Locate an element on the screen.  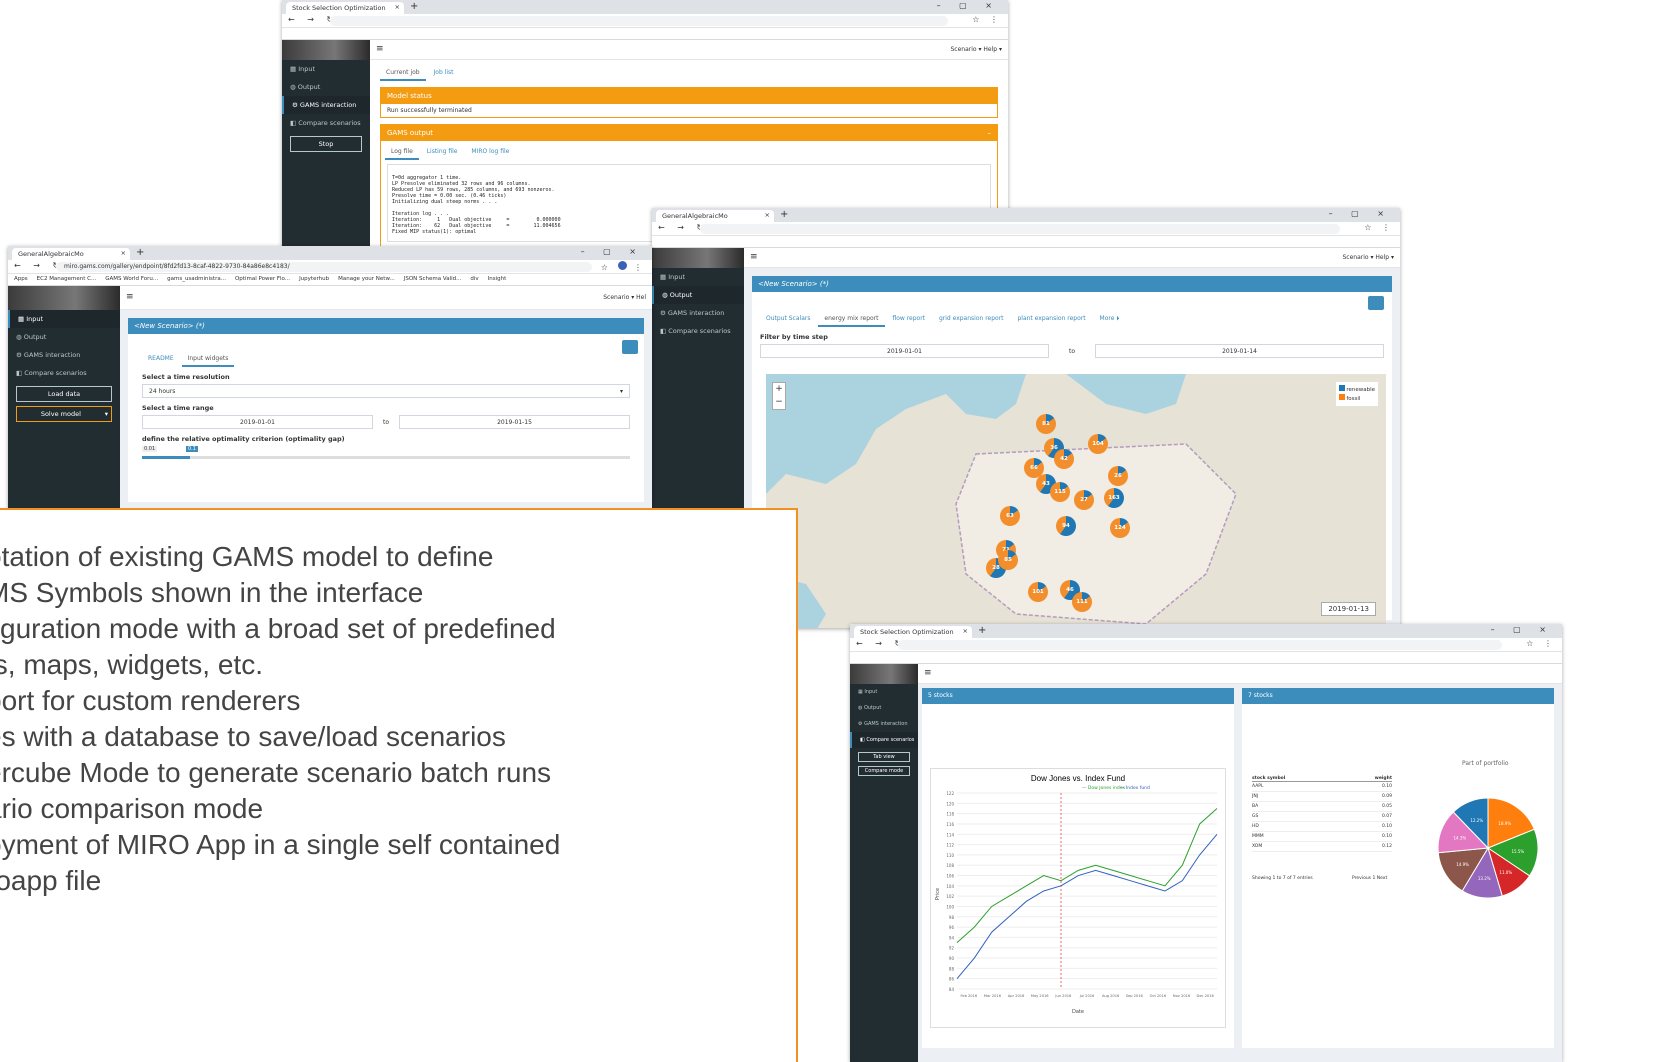
range-from-input: 2019-01-01 is located at coordinates (257, 422).